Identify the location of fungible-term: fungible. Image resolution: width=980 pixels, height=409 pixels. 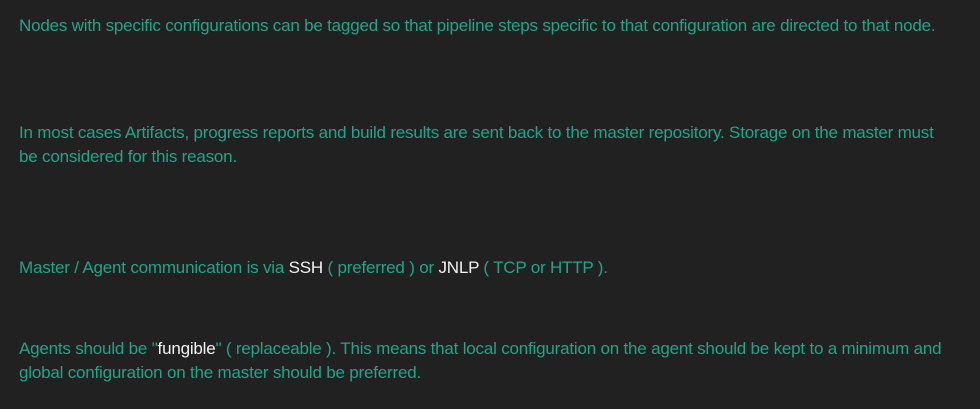
(186, 348).